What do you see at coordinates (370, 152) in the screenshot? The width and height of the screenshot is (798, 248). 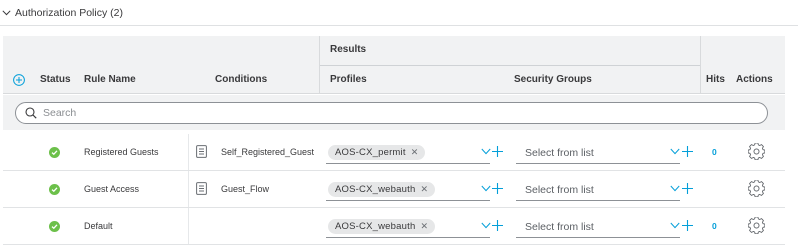 I see `profile-chip-label: AOS-CX_permit` at bounding box center [370, 152].